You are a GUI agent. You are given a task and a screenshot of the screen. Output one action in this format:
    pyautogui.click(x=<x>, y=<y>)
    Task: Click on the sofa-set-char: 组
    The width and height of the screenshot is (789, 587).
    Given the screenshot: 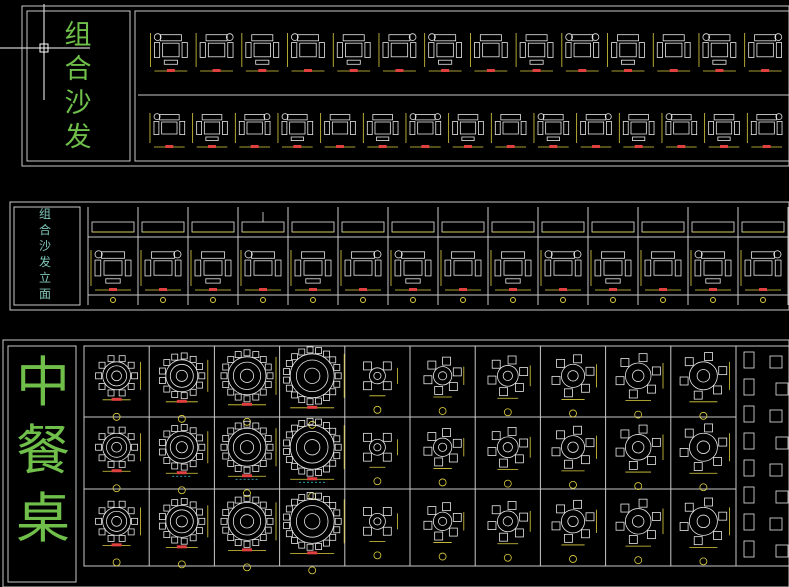 What is the action you would take?
    pyautogui.click(x=78, y=35)
    